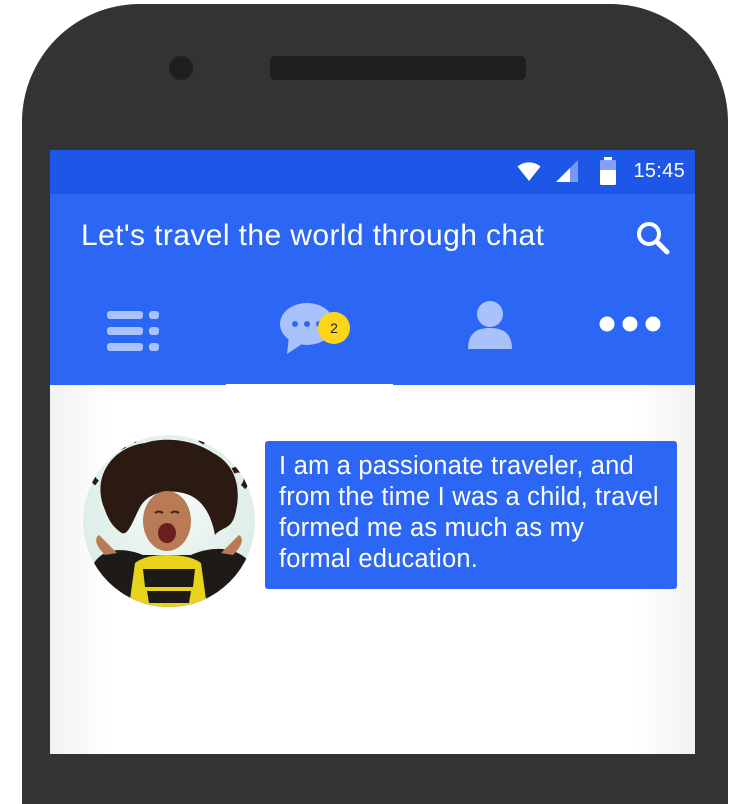  I want to click on tab-chat, so click(309, 335).